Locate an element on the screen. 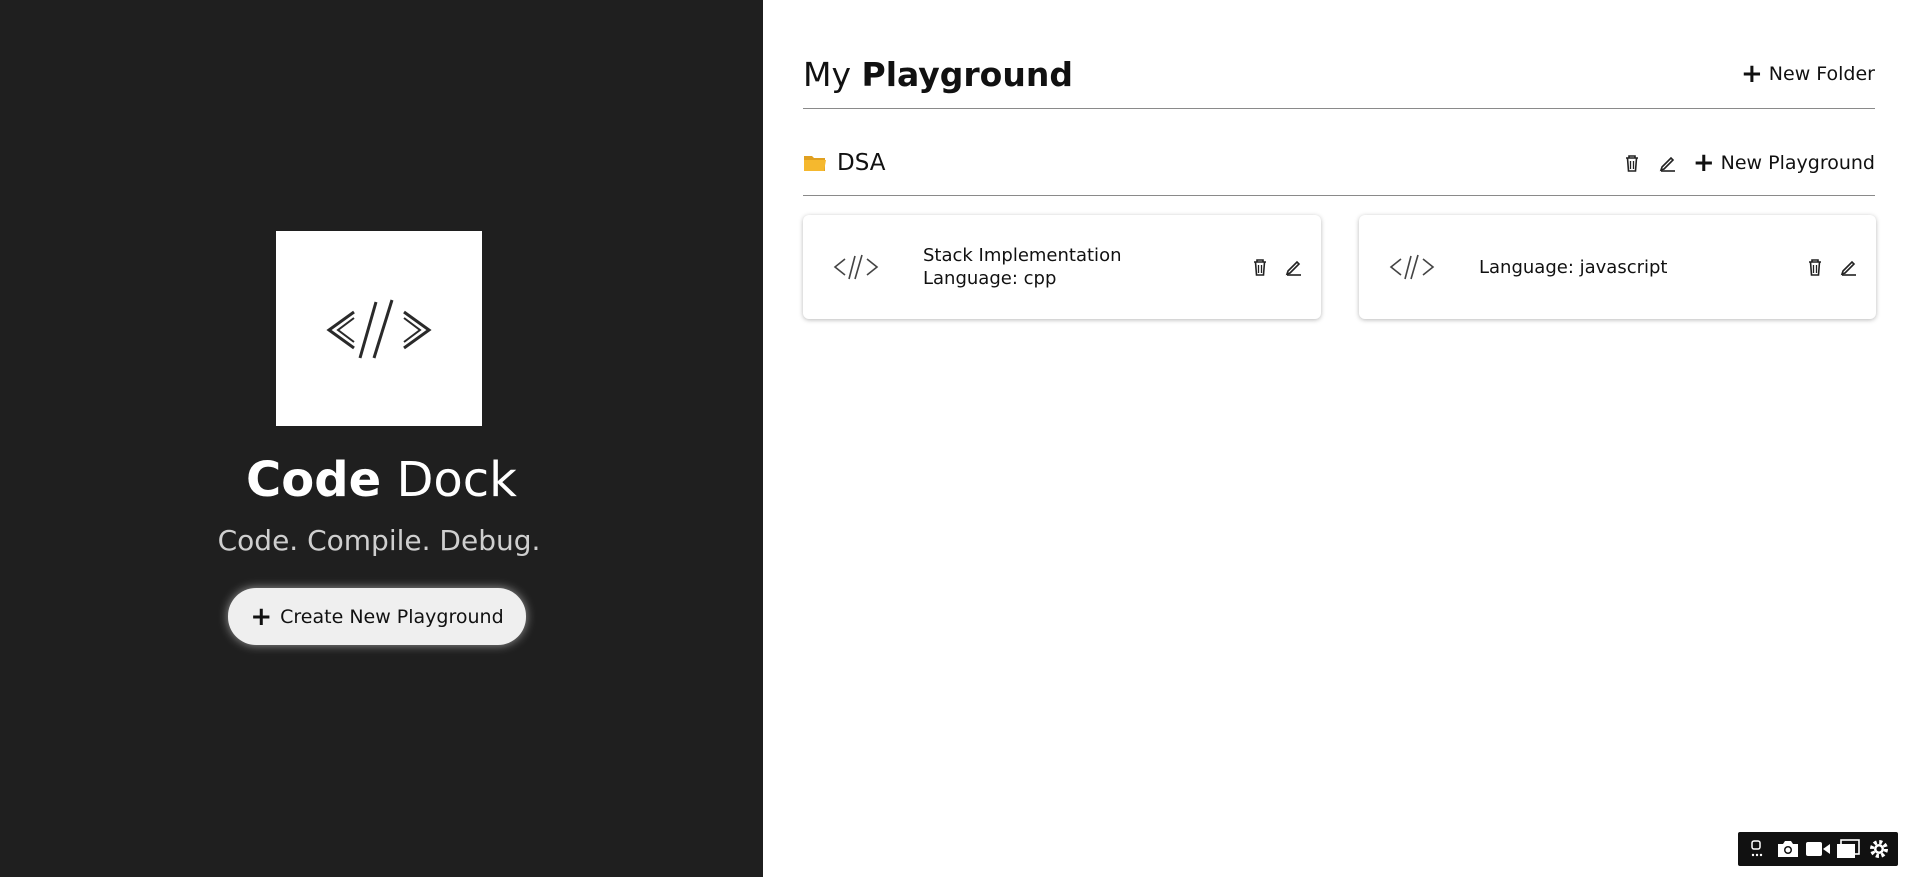  folder-icon is located at coordinates (815, 163).